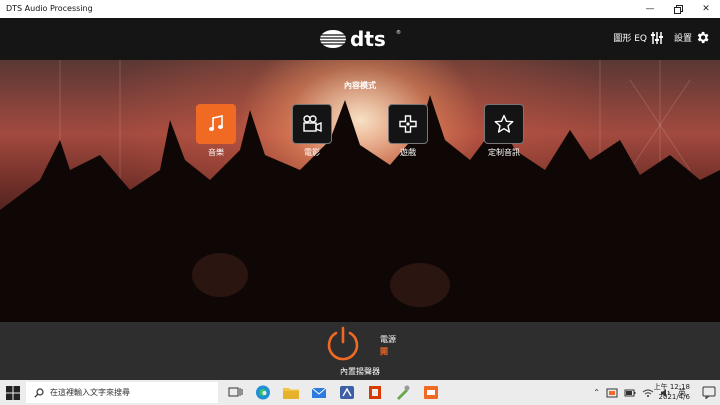  I want to click on taskbar: 在這裡輸入文字來搜尋 ⌃ 英 上午 12:18 2021/4/6, so click(360, 392).